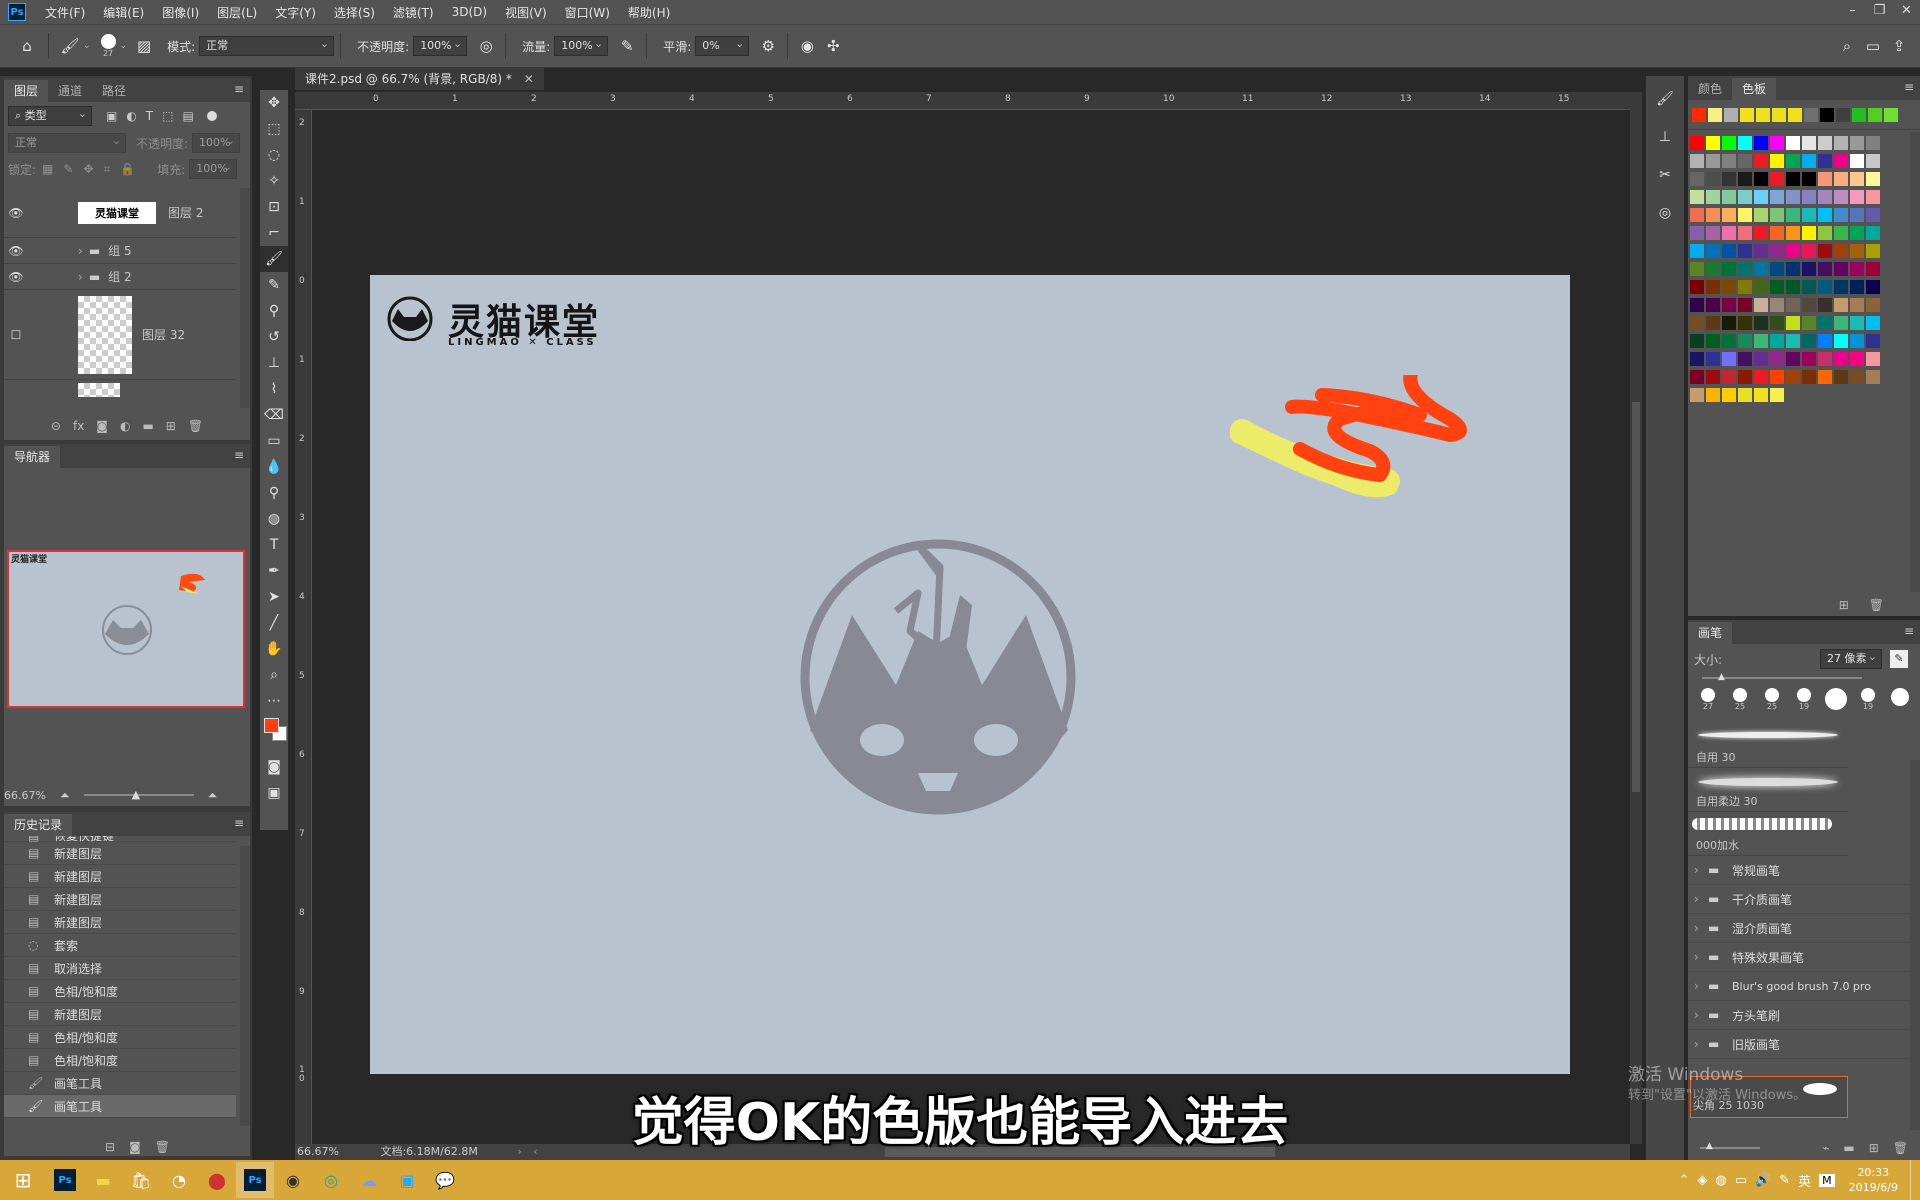  Describe the element at coordinates (1827, 1180) in the screenshot. I see `tray-m-icon: M` at that location.